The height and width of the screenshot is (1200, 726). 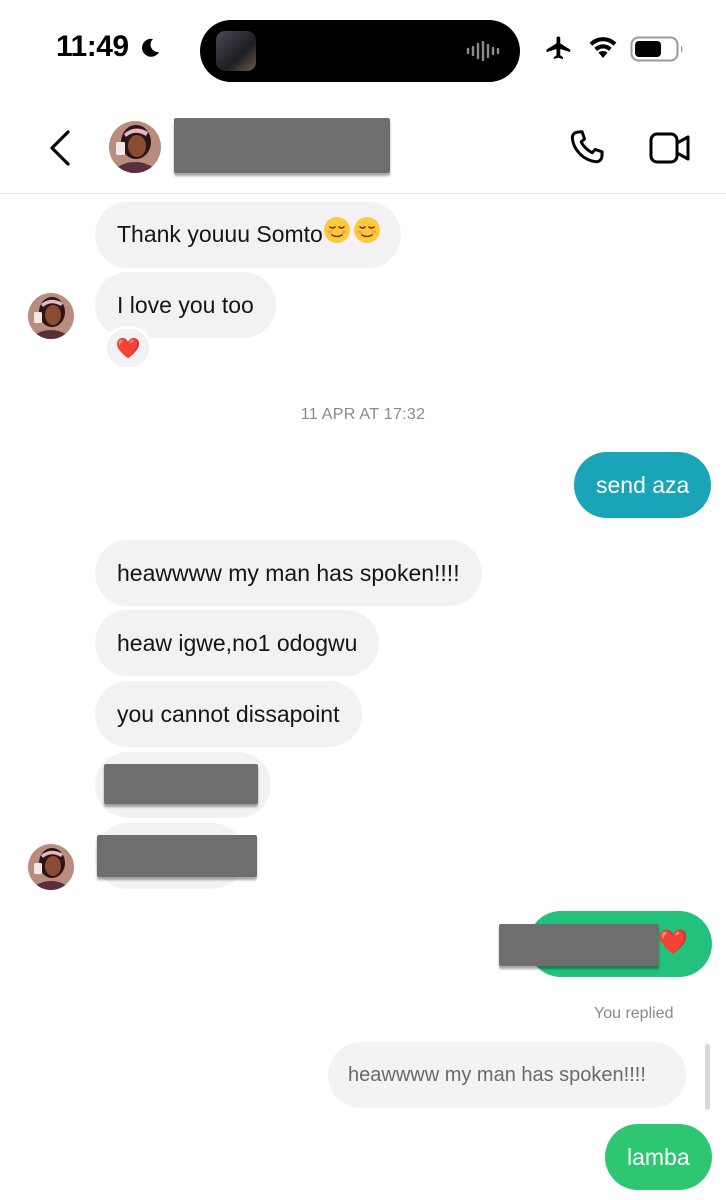 What do you see at coordinates (670, 148) in the screenshot?
I see `video-call-icon` at bounding box center [670, 148].